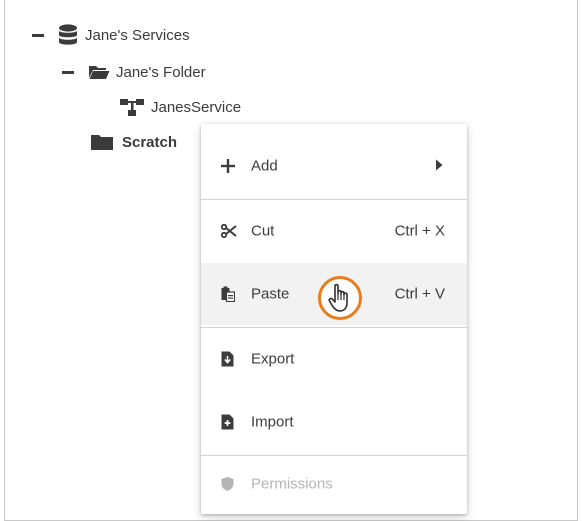 The image size is (582, 521). What do you see at coordinates (334, 359) in the screenshot?
I see `menu-item-export: Export` at bounding box center [334, 359].